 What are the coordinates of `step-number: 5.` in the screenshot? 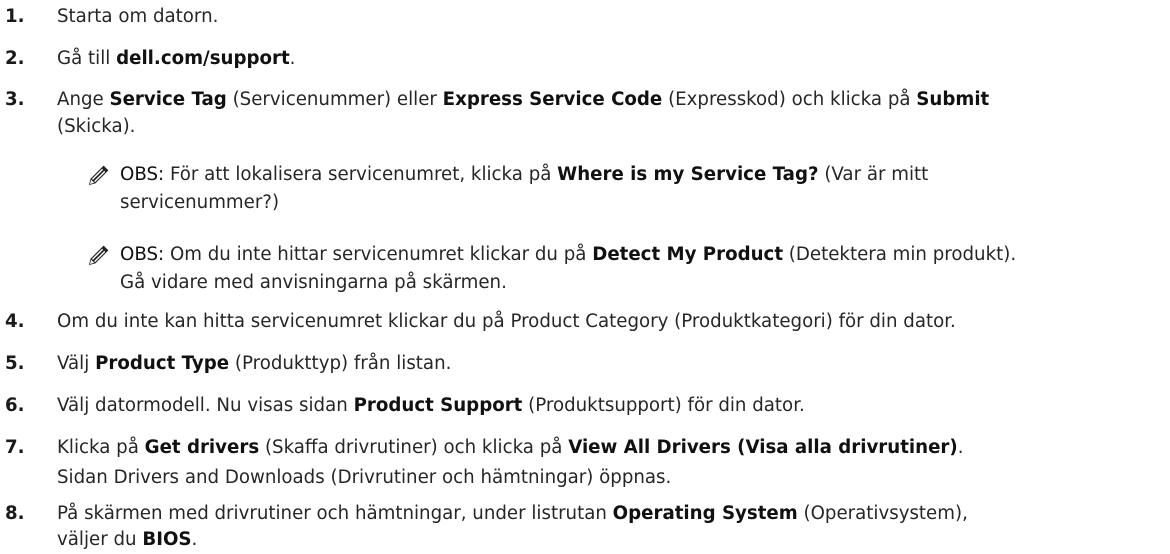 It's located at (15, 363).